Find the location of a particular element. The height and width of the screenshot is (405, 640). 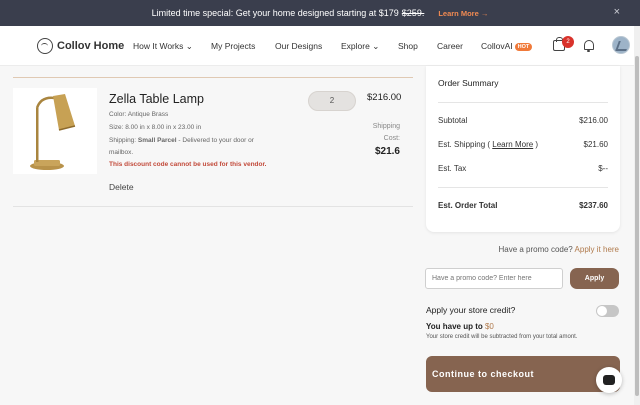

shipping-prefix: Shipping: is located at coordinates (123, 140).